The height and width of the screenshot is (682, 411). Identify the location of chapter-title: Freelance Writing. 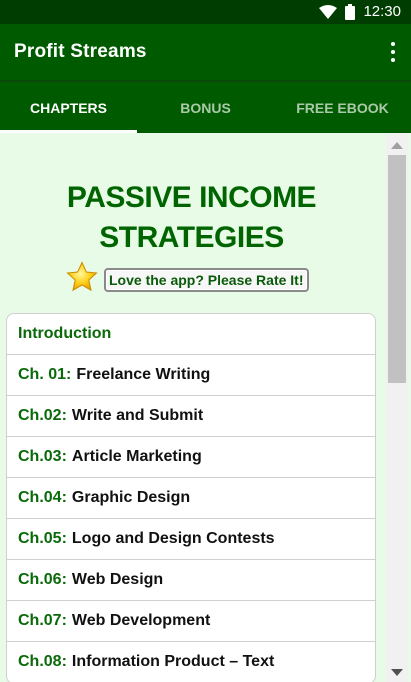
(143, 374).